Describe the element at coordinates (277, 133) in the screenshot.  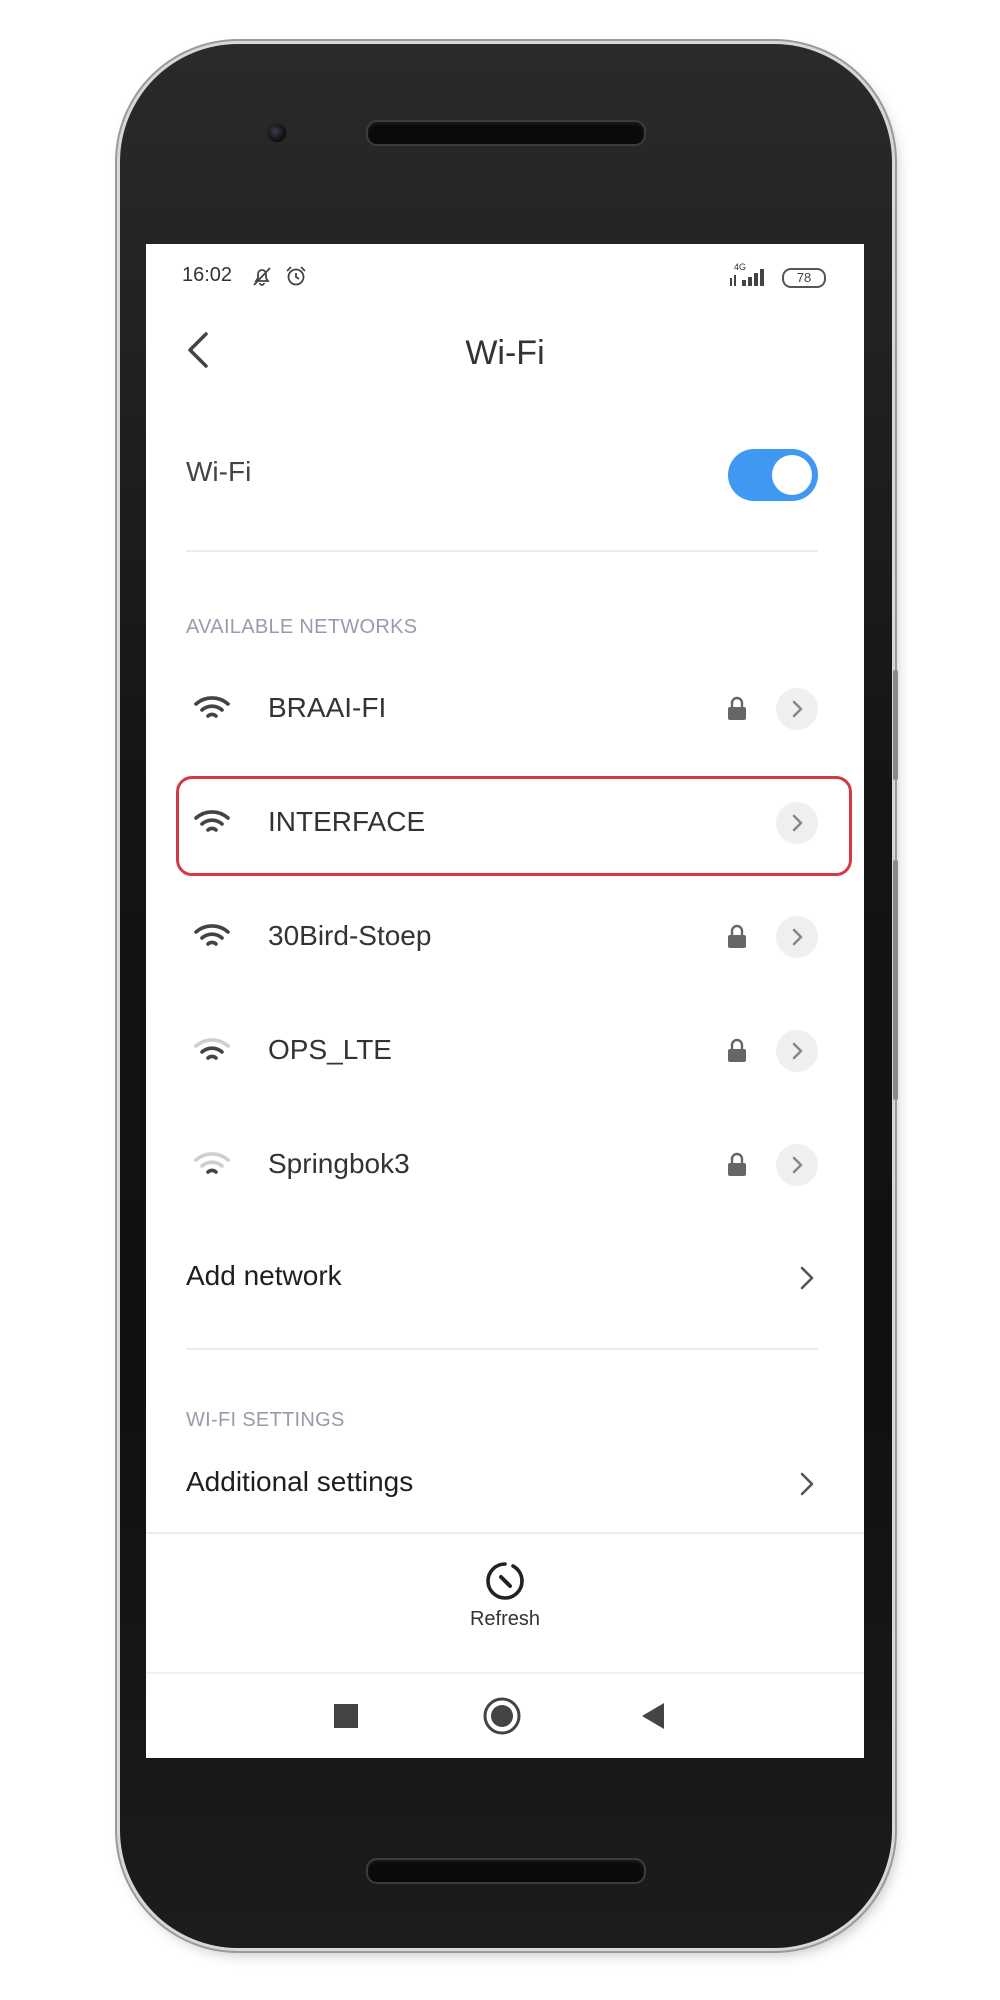
I see `front-camera` at that location.